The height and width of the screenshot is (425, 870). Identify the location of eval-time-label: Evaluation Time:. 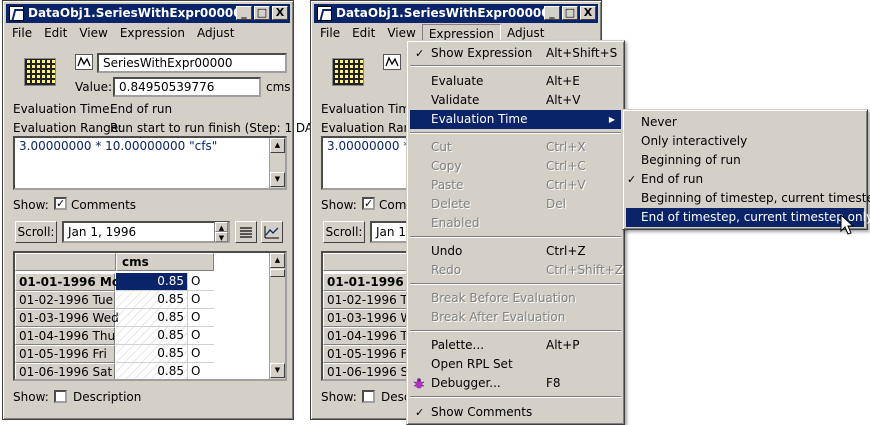
(63, 109).